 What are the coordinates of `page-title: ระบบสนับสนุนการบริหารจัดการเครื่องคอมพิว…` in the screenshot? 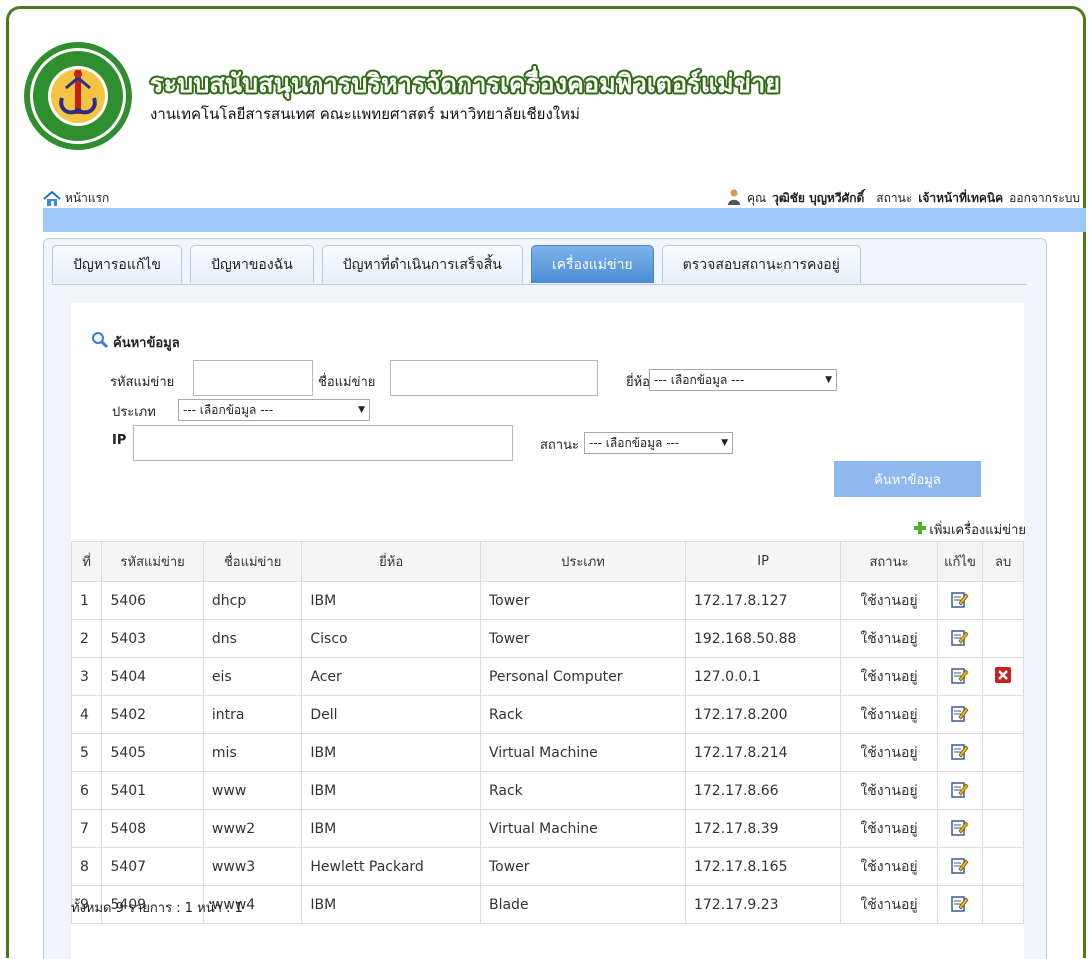 It's located at (465, 83).